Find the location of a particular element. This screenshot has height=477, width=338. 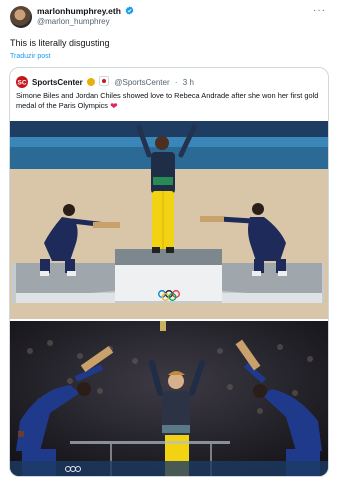

gold-verified-icon is located at coordinates (90, 82).